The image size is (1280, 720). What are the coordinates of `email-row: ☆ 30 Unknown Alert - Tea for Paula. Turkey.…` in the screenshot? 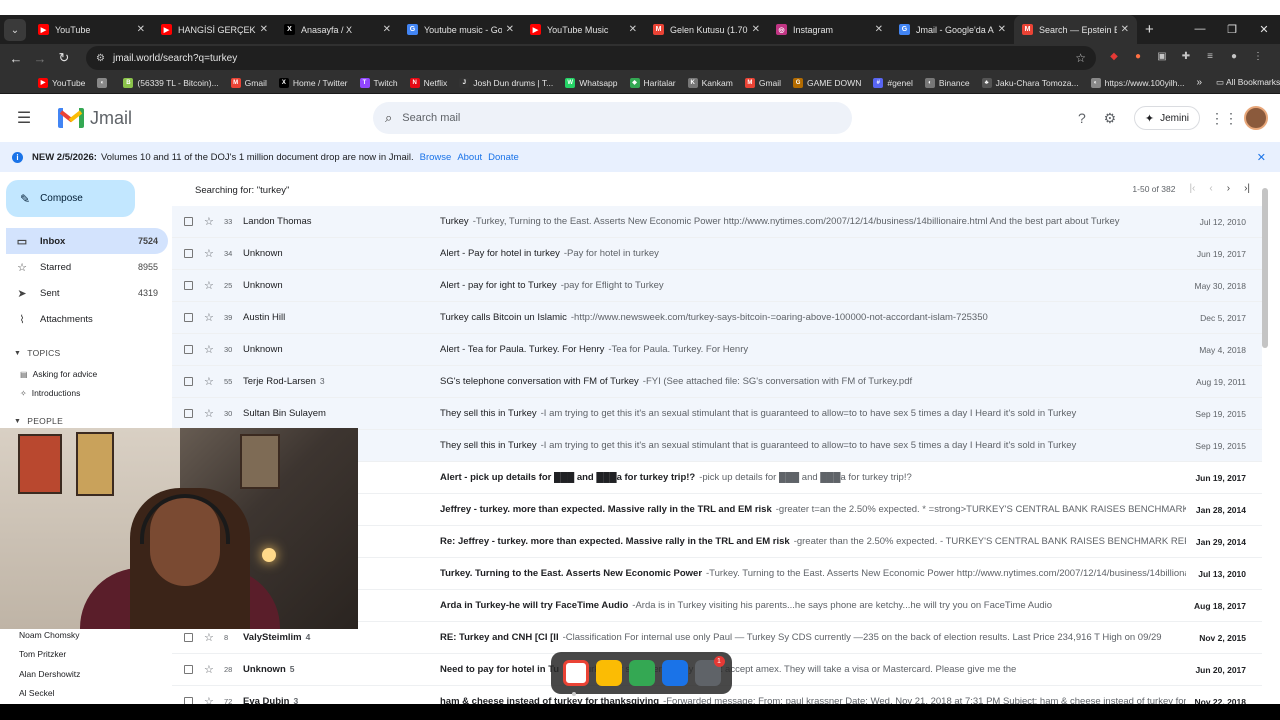 It's located at (717, 350).